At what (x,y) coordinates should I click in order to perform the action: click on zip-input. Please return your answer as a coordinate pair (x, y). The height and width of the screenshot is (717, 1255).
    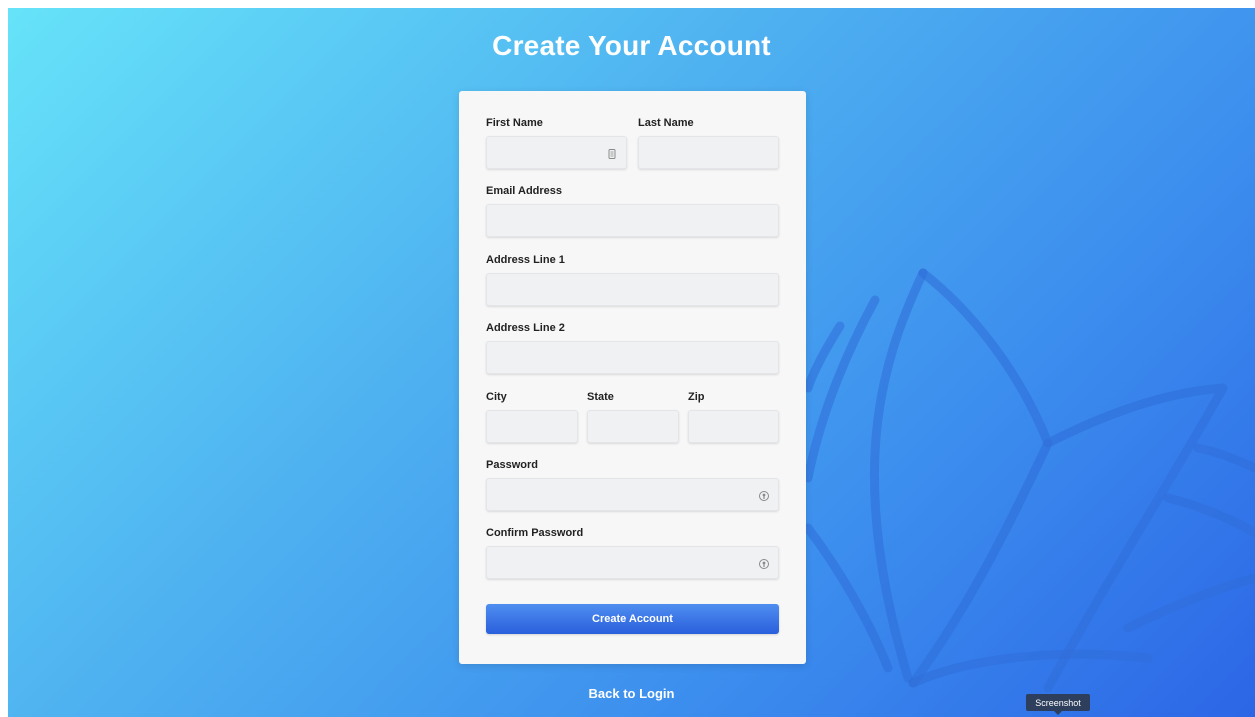
    Looking at the image, I should click on (733, 426).